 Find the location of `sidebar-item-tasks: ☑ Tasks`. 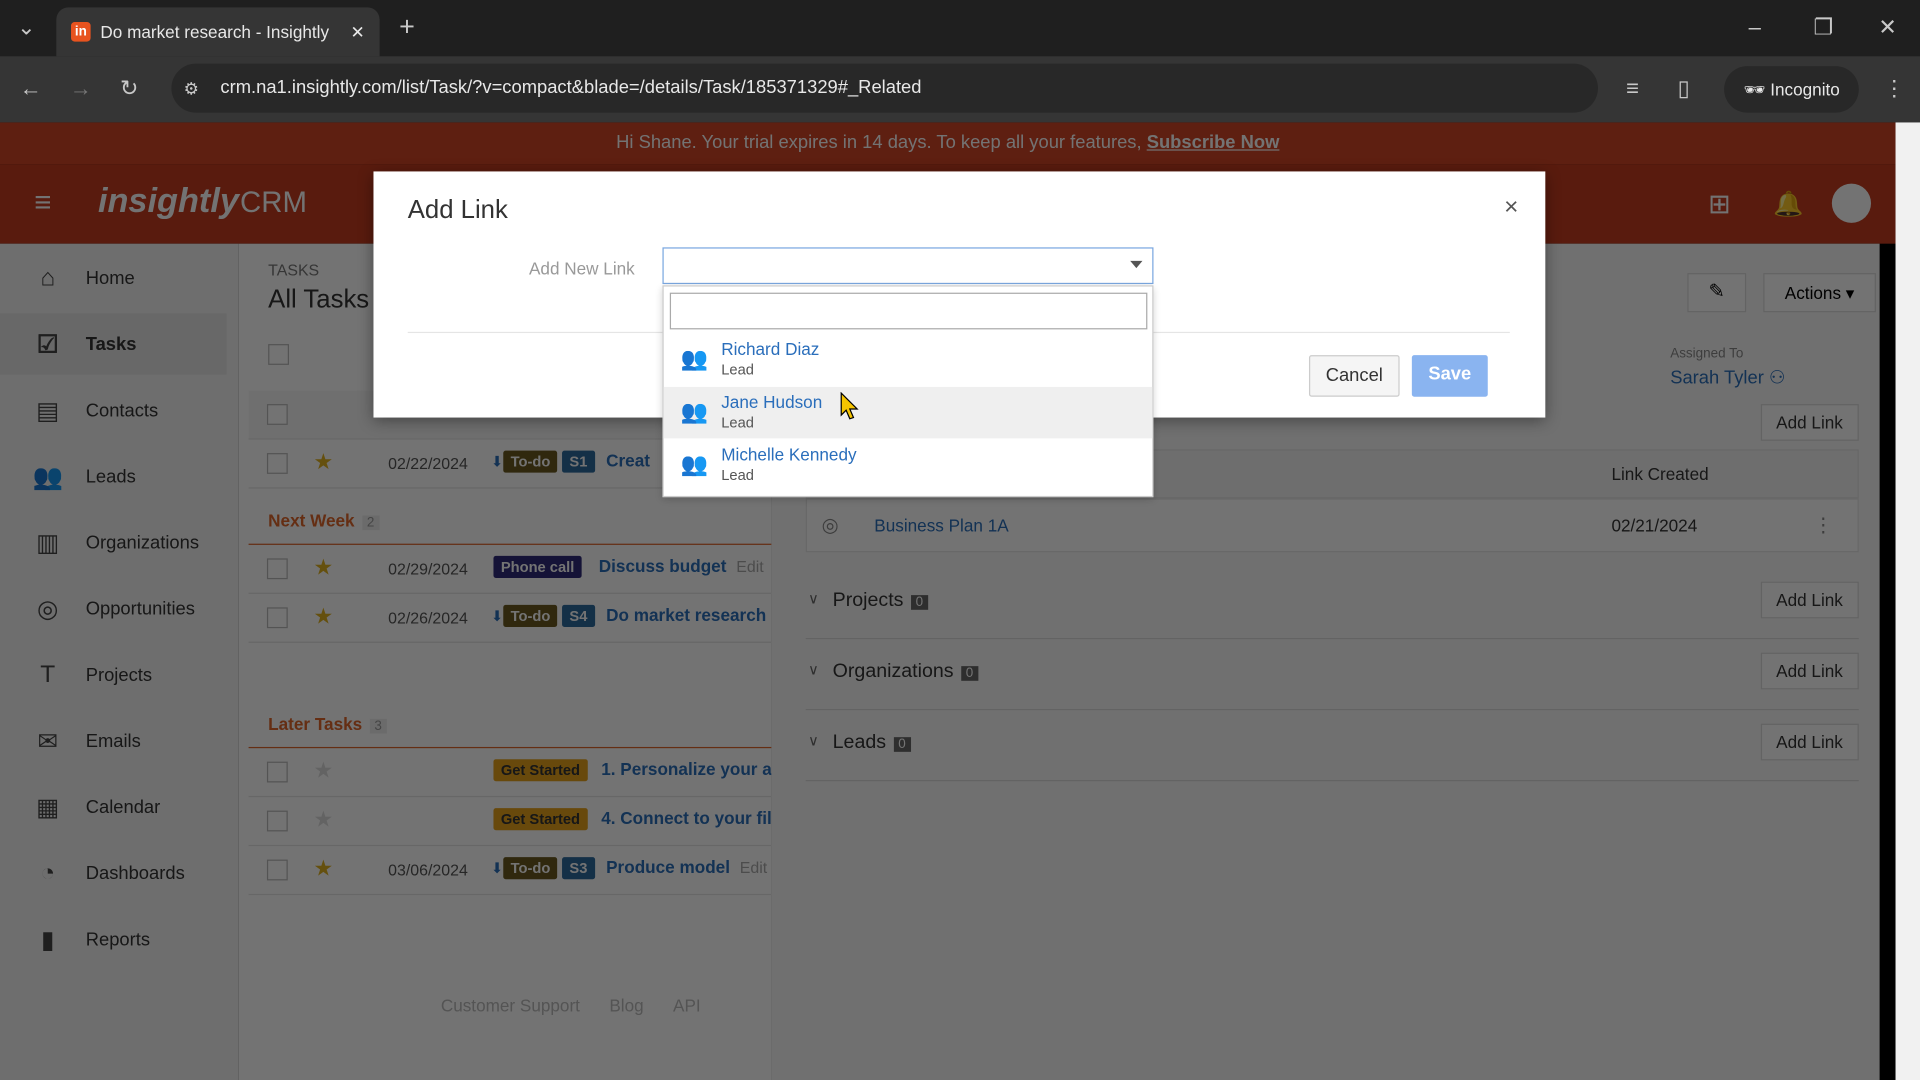

sidebar-item-tasks: ☑ Tasks is located at coordinates (113, 344).